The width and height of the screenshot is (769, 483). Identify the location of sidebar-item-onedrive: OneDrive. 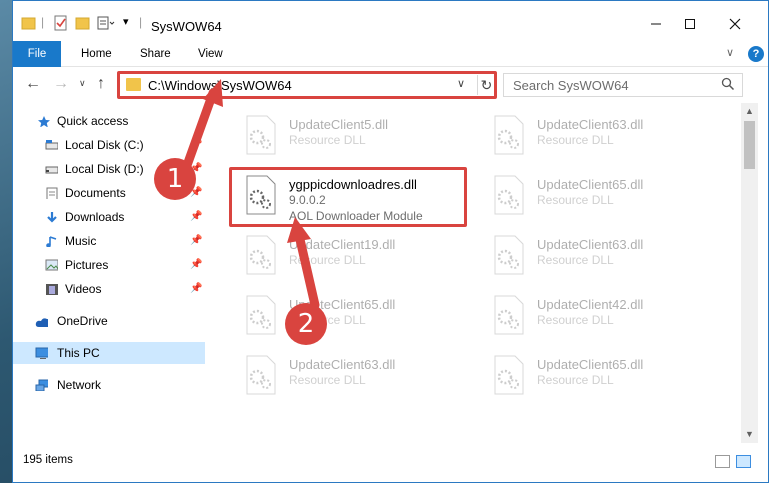
(109, 321).